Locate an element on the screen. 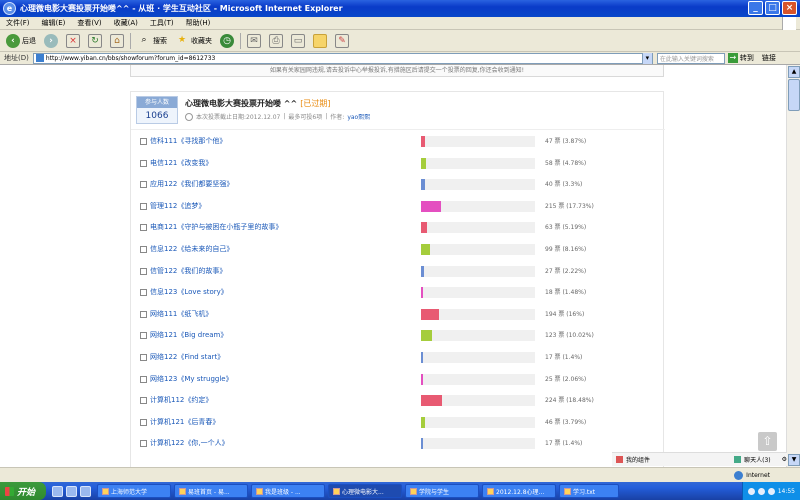 This screenshot has height=500, width=800. print-button: ⎙ is located at coordinates (276, 41).